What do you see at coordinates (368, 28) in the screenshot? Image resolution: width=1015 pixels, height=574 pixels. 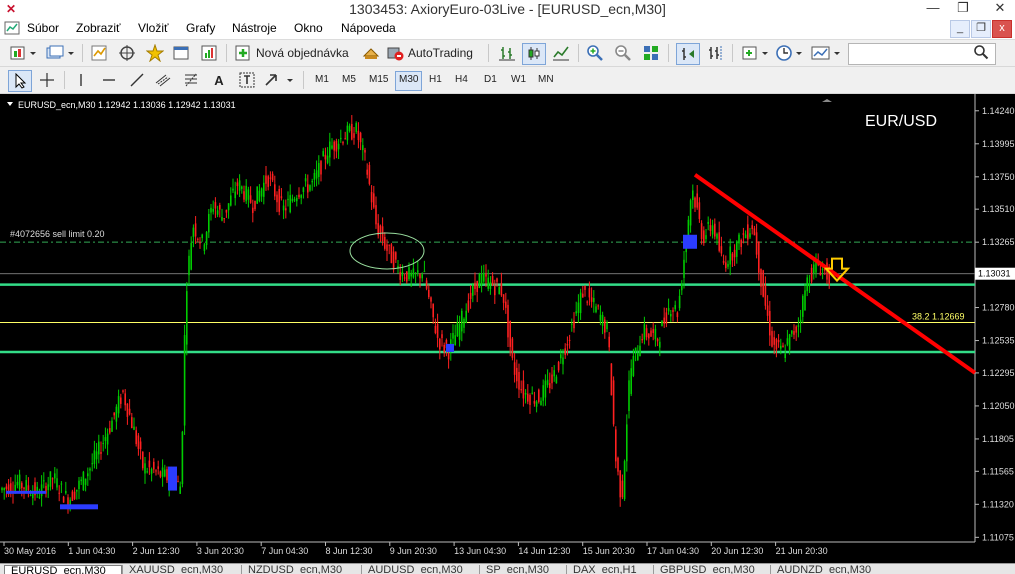 I see `menu-help: Nápoveda` at bounding box center [368, 28].